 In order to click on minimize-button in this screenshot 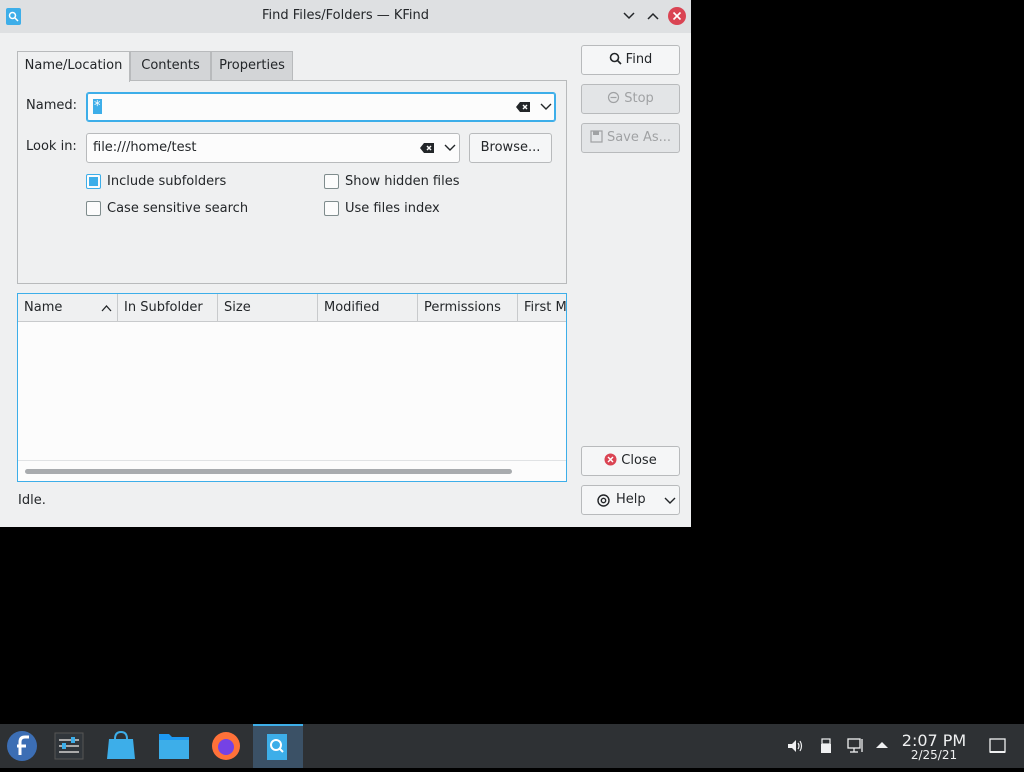, I will do `click(629, 16)`.